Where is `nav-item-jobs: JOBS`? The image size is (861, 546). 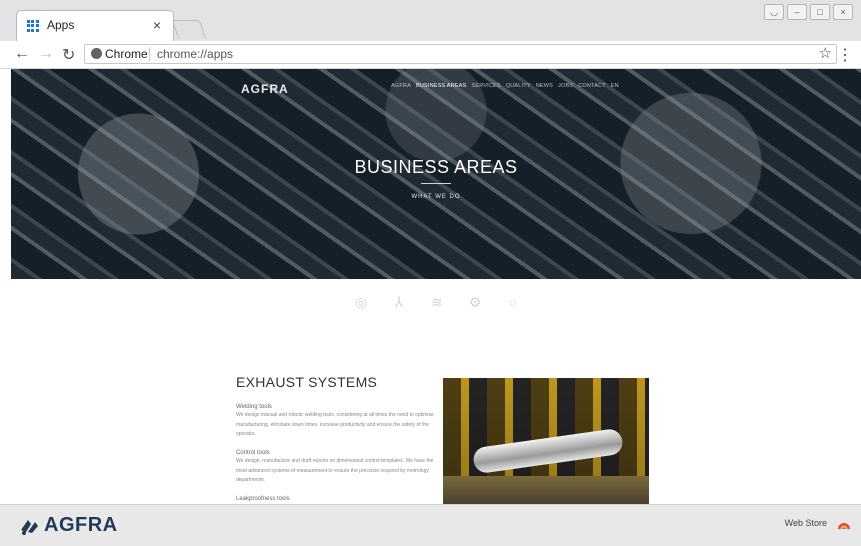 nav-item-jobs: JOBS is located at coordinates (565, 86).